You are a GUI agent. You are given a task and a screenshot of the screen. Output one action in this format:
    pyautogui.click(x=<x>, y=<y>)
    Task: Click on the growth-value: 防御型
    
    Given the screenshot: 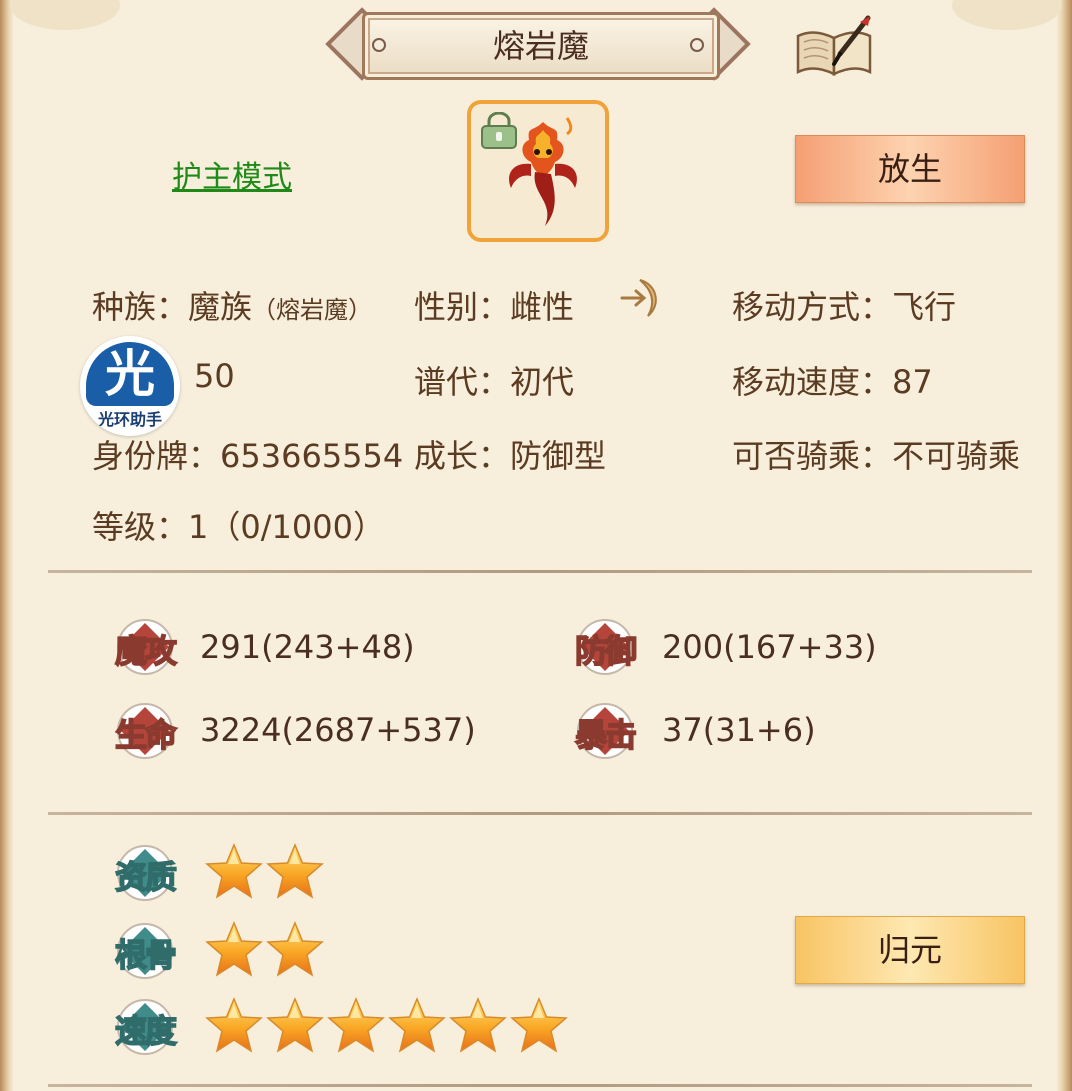 What is the action you would take?
    pyautogui.click(x=558, y=456)
    